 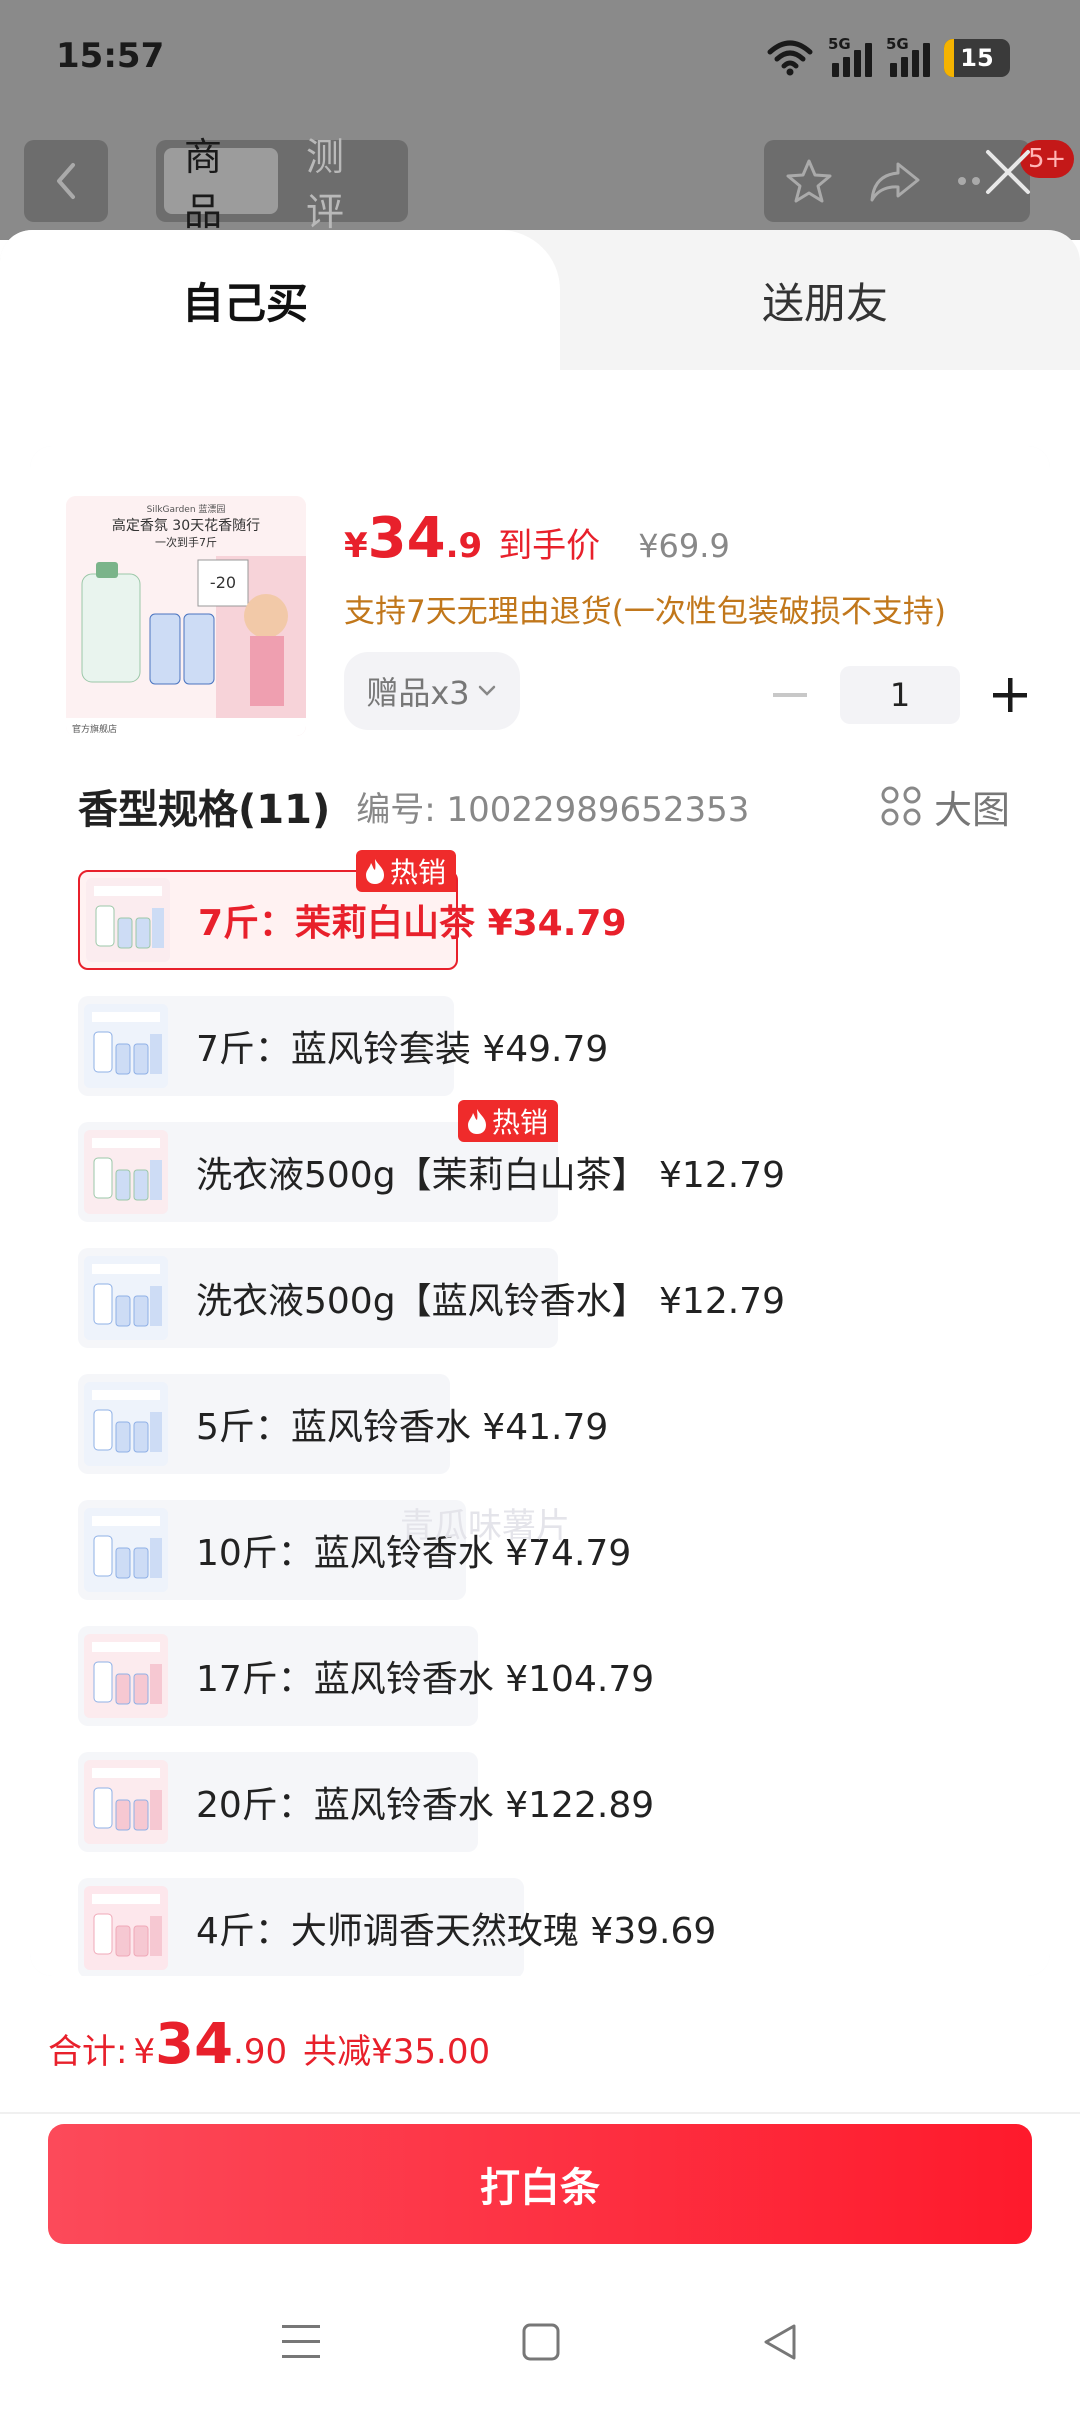 I want to click on divider, so click(x=540, y=2113).